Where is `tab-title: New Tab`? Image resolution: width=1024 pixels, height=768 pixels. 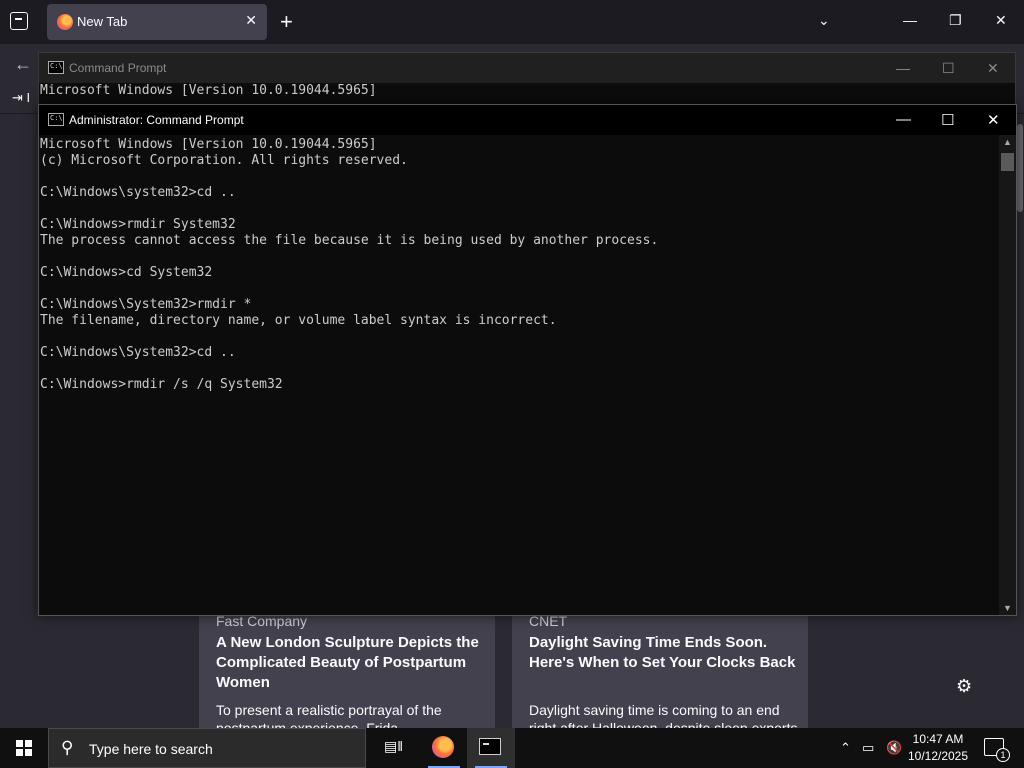
tab-title: New Tab is located at coordinates (102, 21).